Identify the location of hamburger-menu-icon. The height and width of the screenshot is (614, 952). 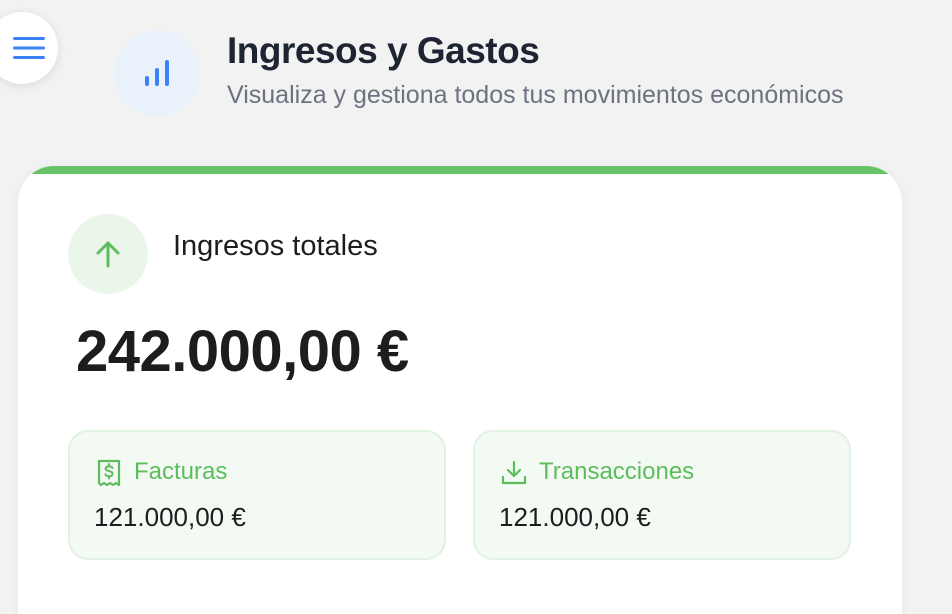
(29, 48).